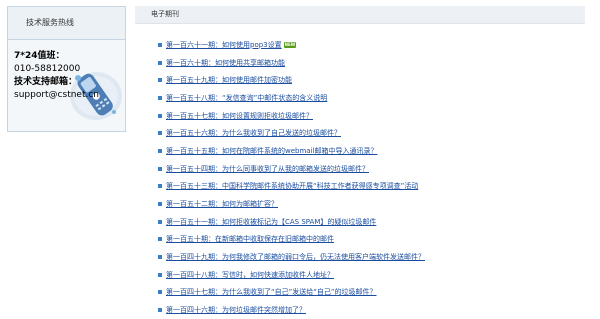 This screenshot has width=600, height=319. I want to click on list-item: 第一百五十五期：如何在院邮件系统的webmail邮箱中导入通讯录？, so click(373, 151).